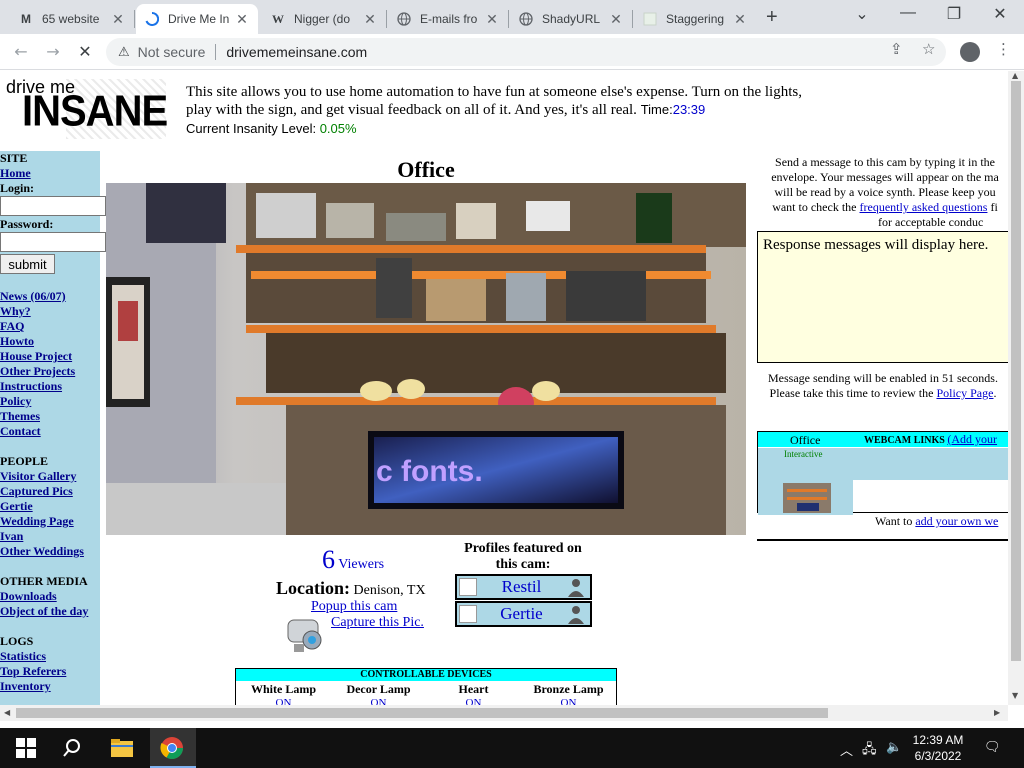 Image resolution: width=1024 pixels, height=768 pixels. What do you see at coordinates (997, 712) in the screenshot?
I see `scroll-right-arrow-icon: ▶` at bounding box center [997, 712].